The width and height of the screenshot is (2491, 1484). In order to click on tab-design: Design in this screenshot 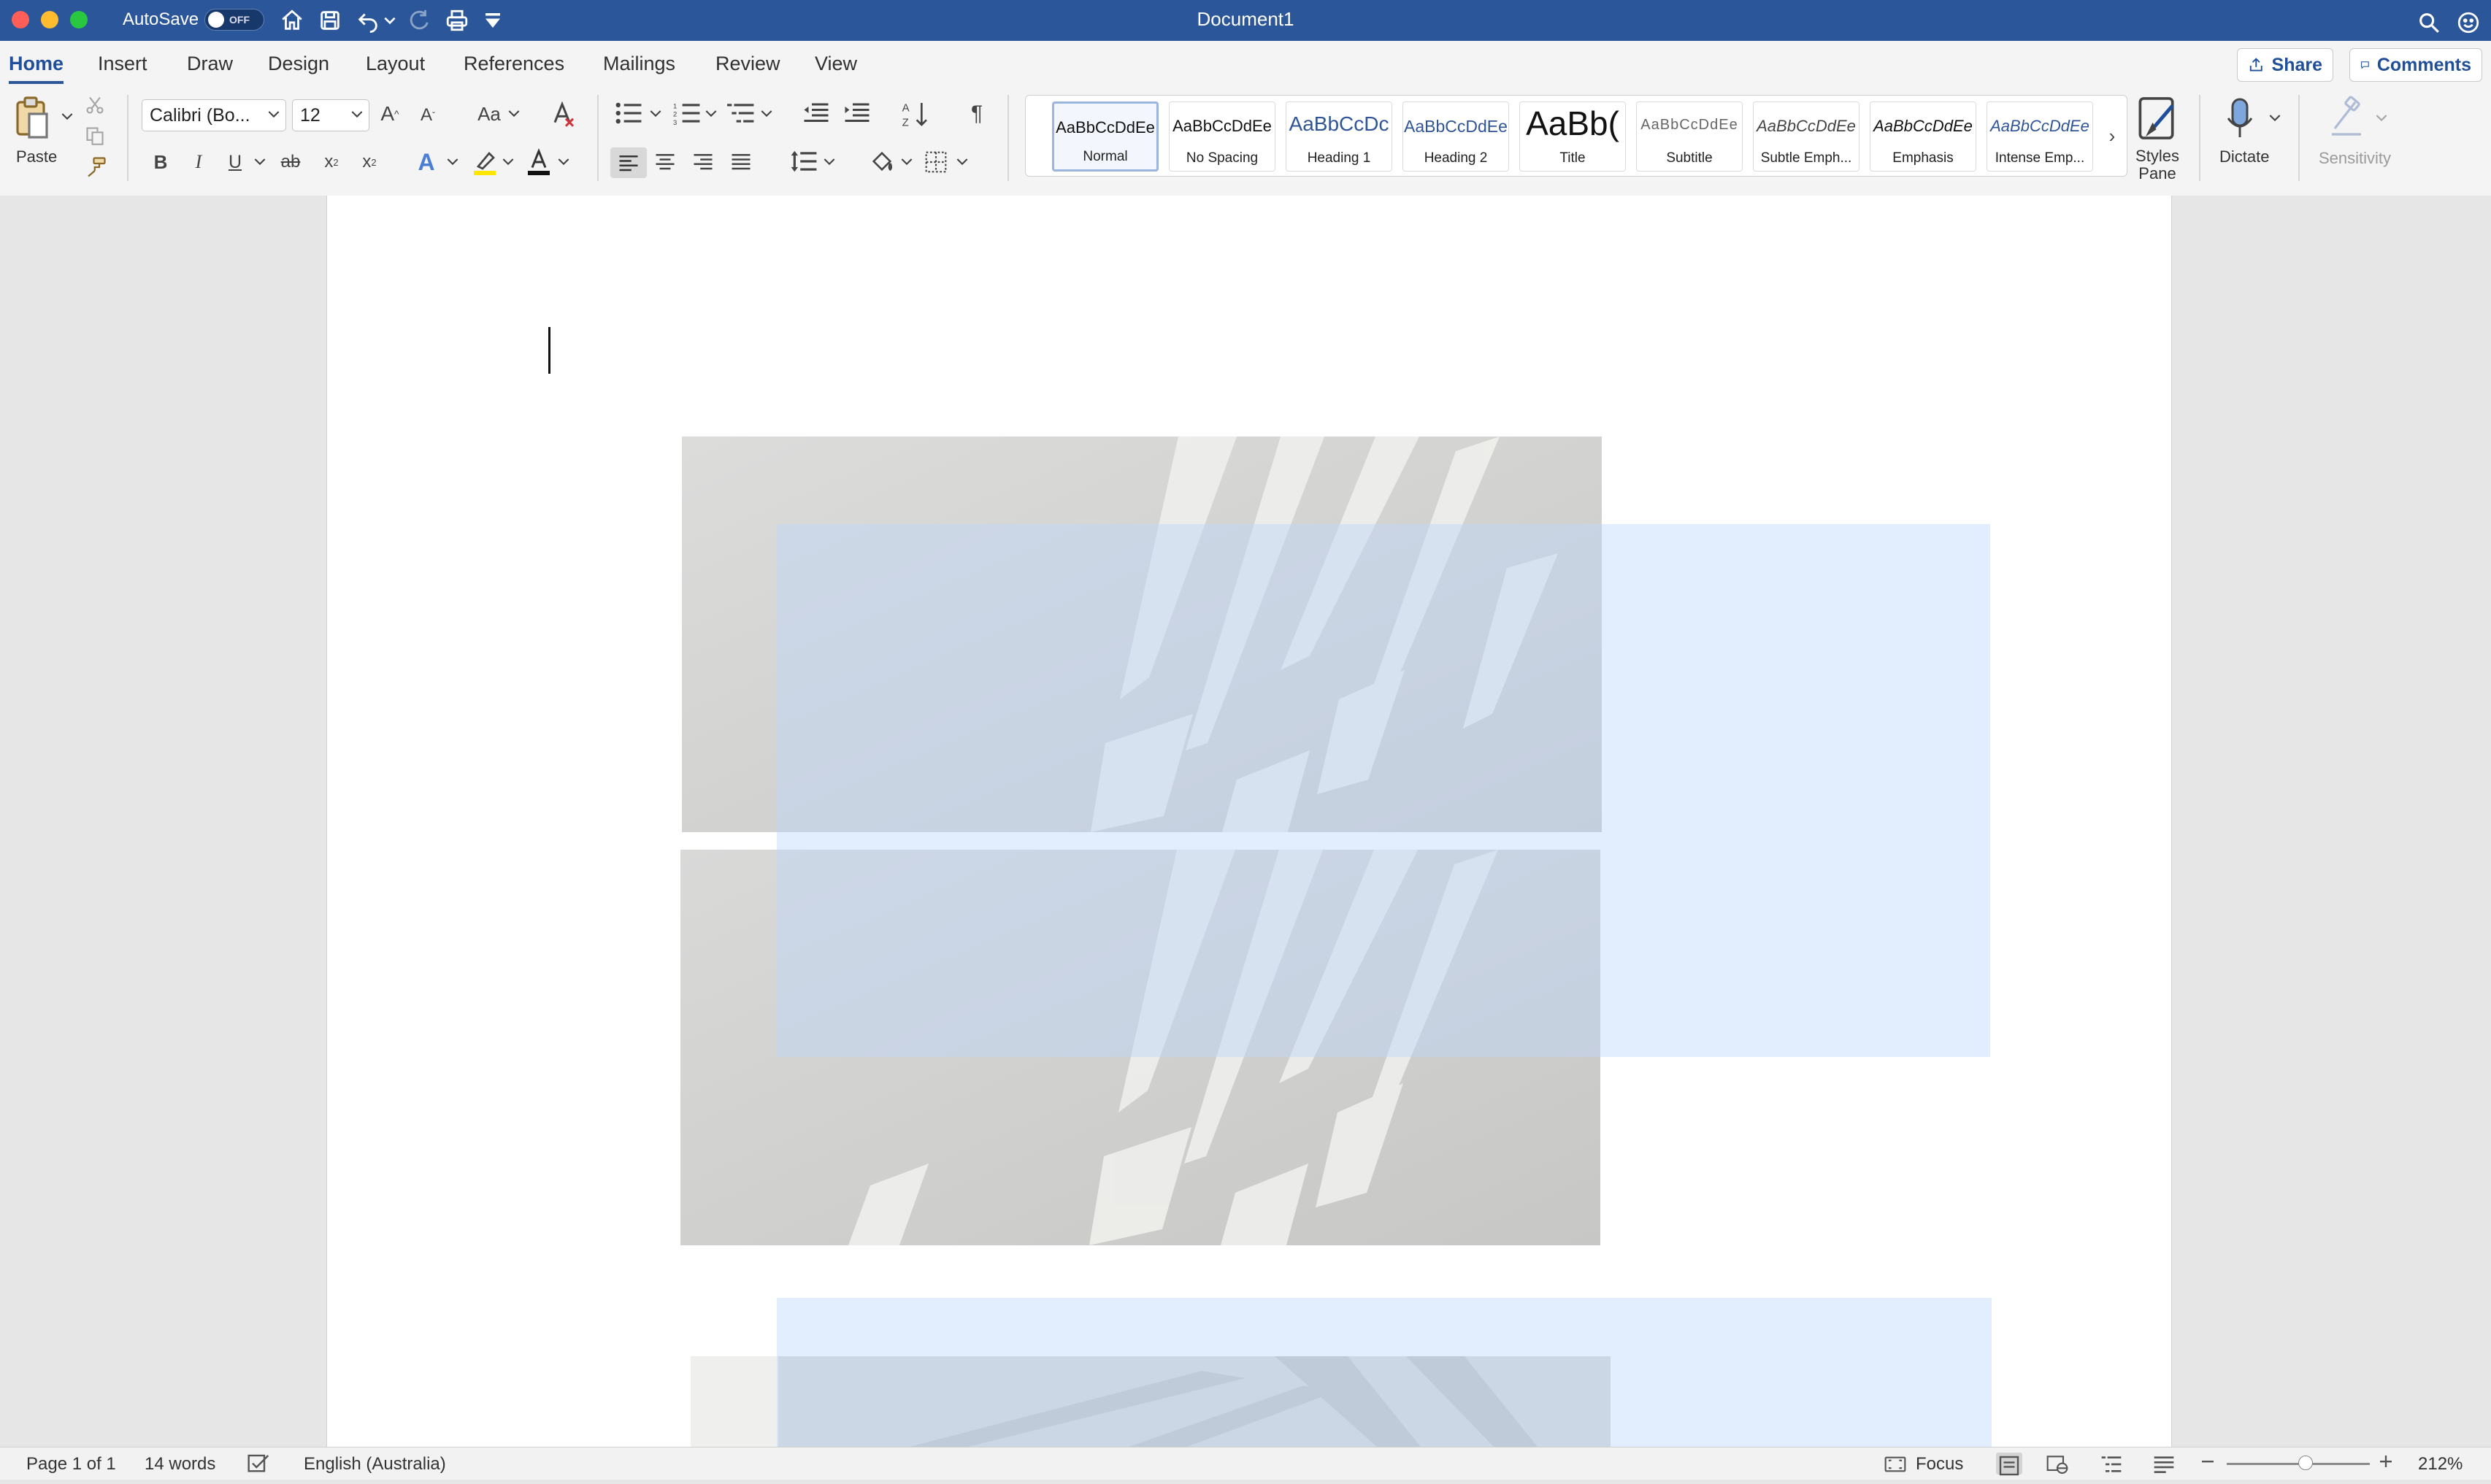, I will do `click(299, 64)`.